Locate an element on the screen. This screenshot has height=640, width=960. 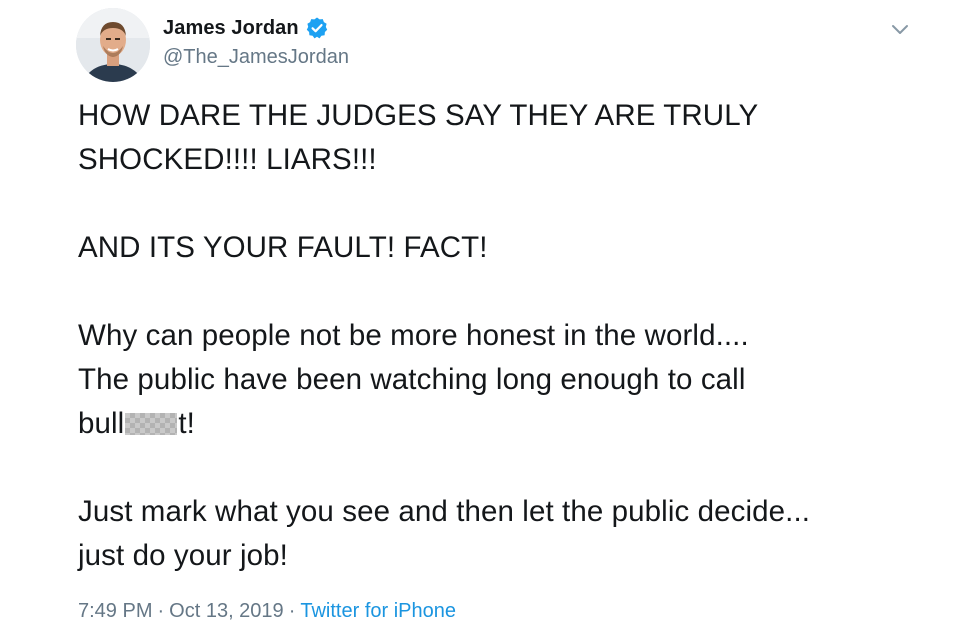
tweet-source-link: Twitter for iPhone is located at coordinates (378, 611).